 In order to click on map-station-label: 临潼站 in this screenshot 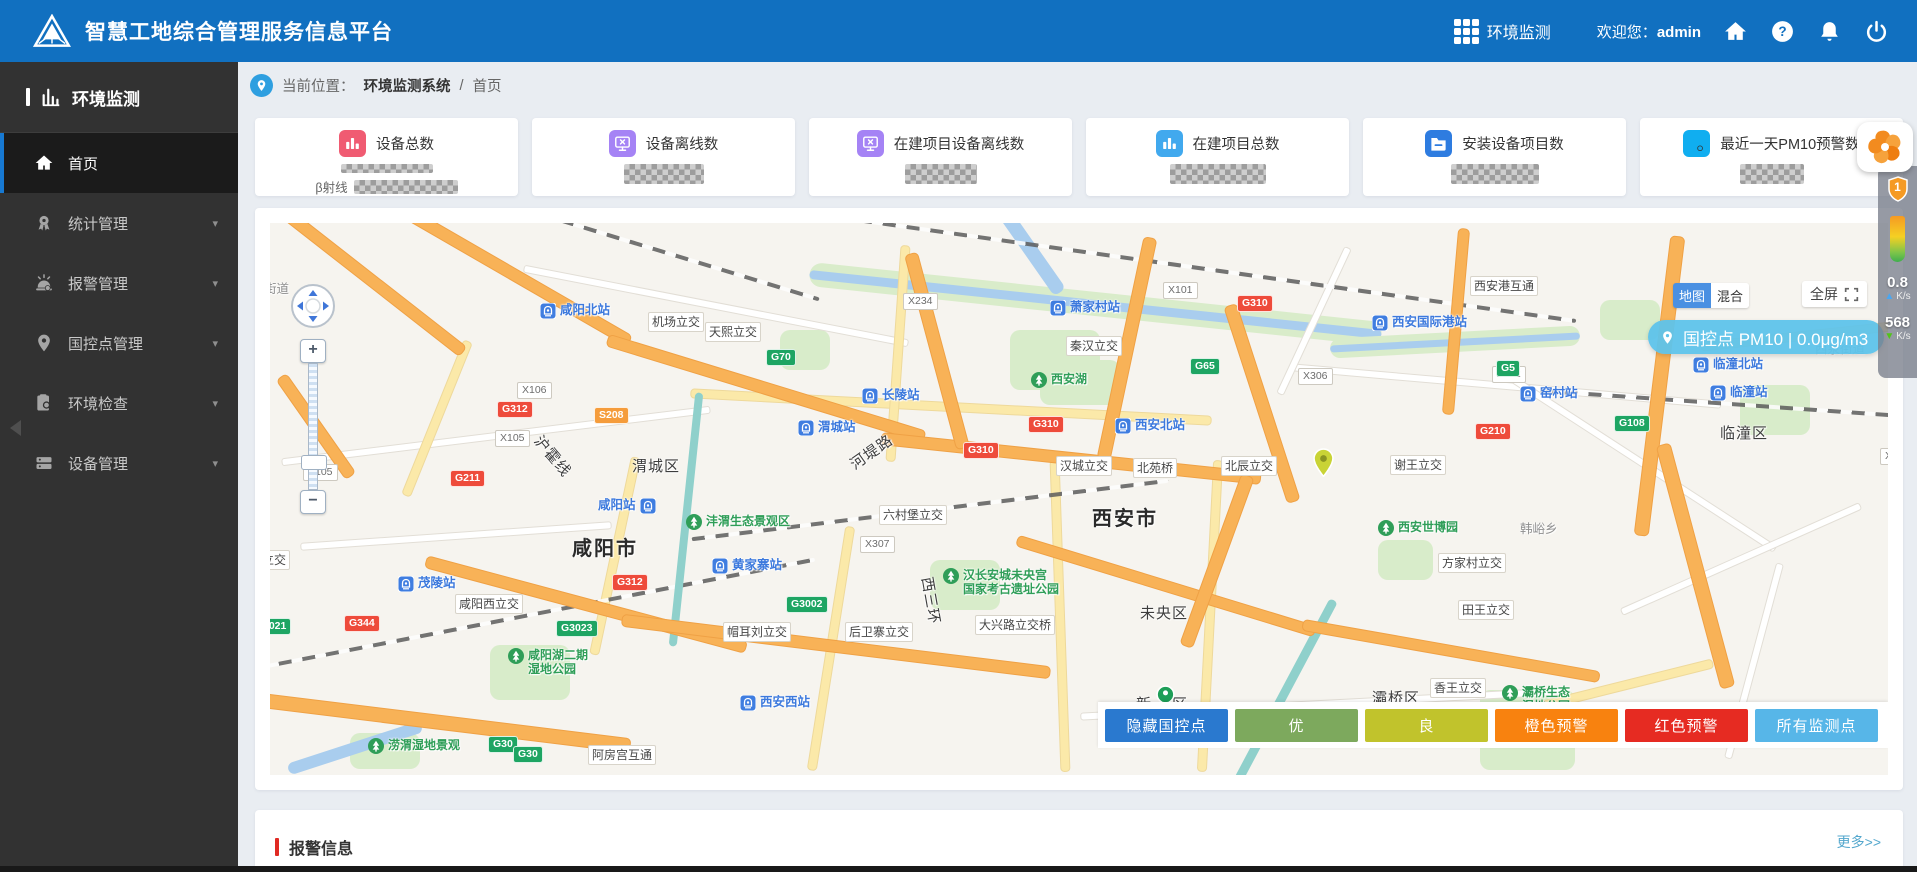, I will do `click(1739, 393)`.